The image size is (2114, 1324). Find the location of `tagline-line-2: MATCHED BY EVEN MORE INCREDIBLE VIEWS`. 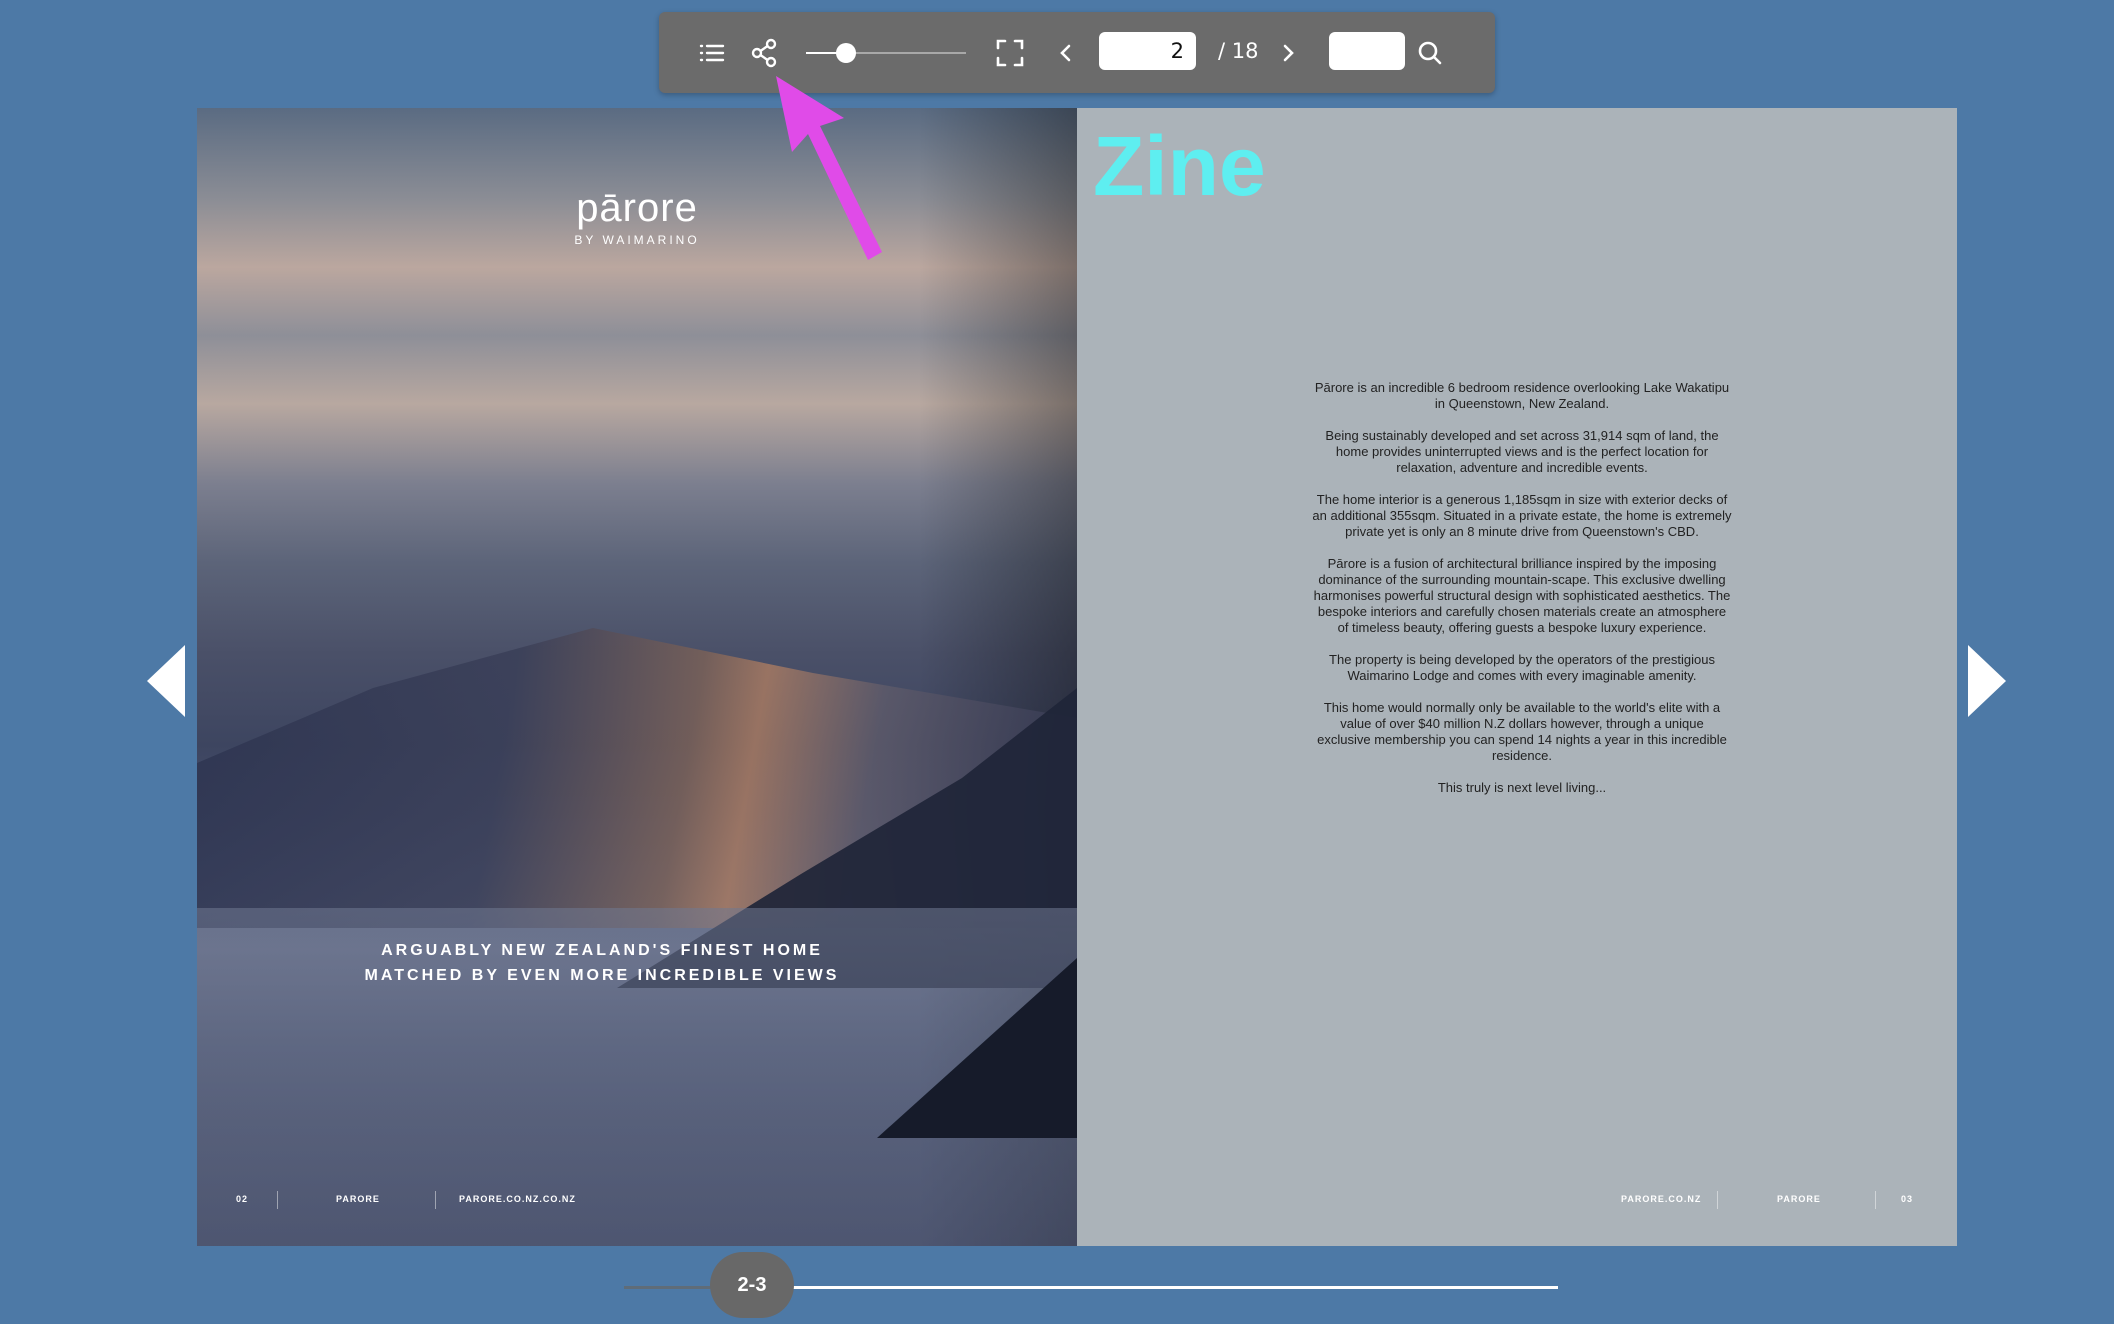

tagline-line-2: MATCHED BY EVEN MORE INCREDIBLE VIEWS is located at coordinates (602, 975).